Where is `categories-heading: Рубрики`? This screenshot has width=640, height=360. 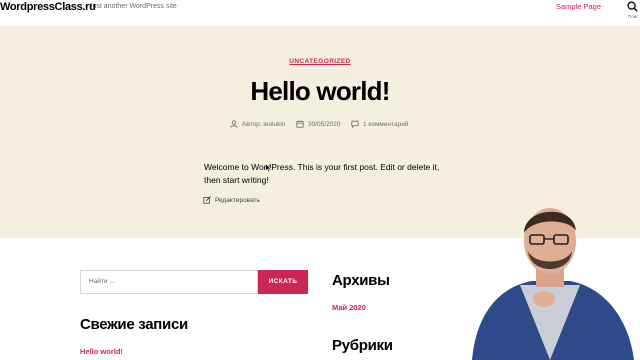 categories-heading: Рубрики is located at coordinates (362, 345).